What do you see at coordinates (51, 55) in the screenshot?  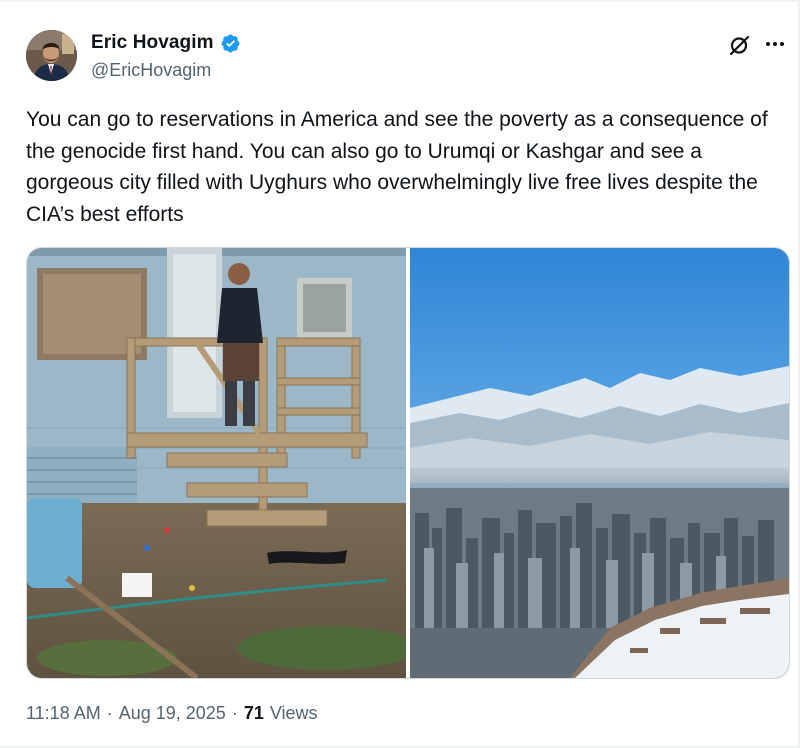 I see `avatar` at bounding box center [51, 55].